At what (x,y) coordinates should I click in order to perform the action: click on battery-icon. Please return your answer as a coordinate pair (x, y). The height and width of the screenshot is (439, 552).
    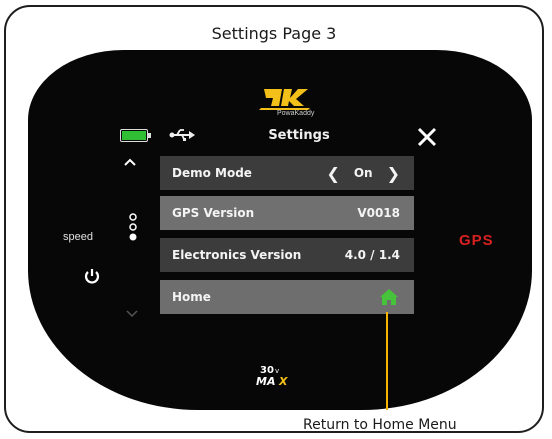
    Looking at the image, I should click on (134, 135).